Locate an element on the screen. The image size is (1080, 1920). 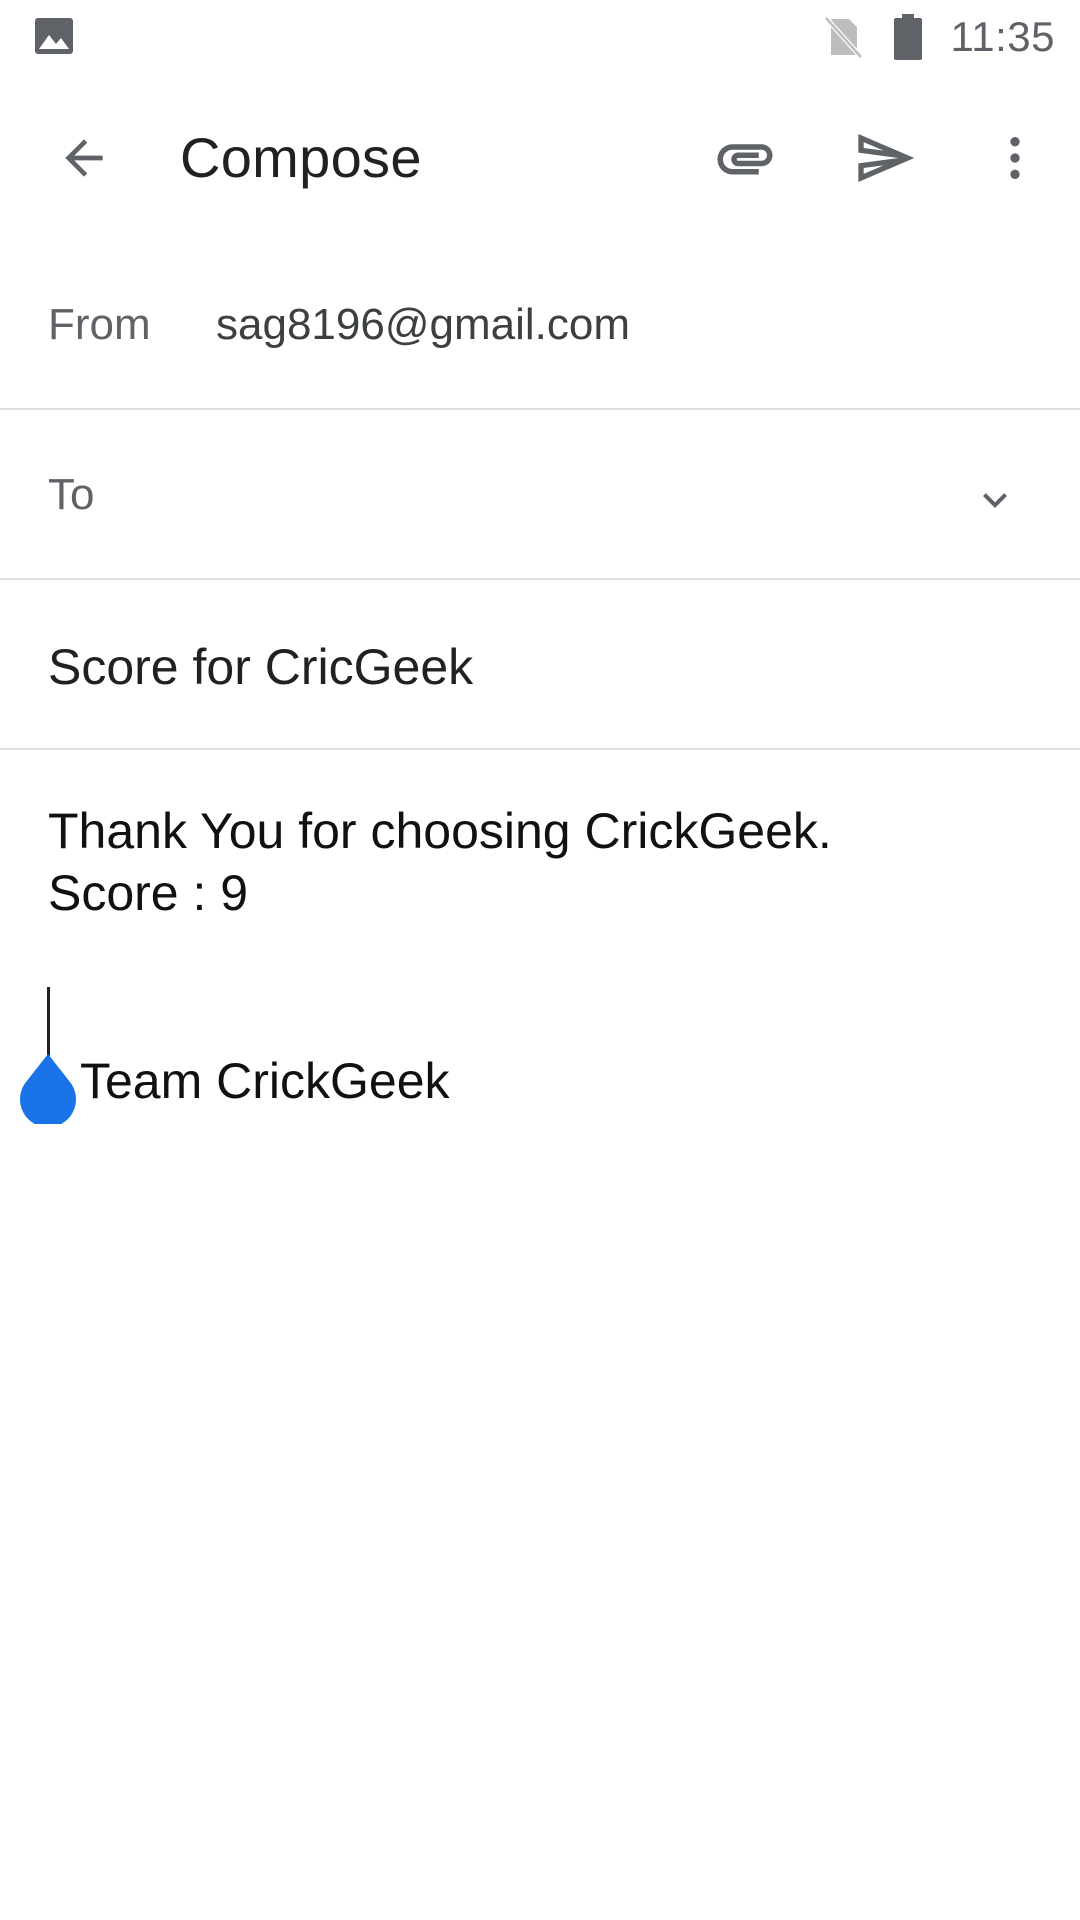
subject-field: Score for CricGeek is located at coordinates (260, 667).